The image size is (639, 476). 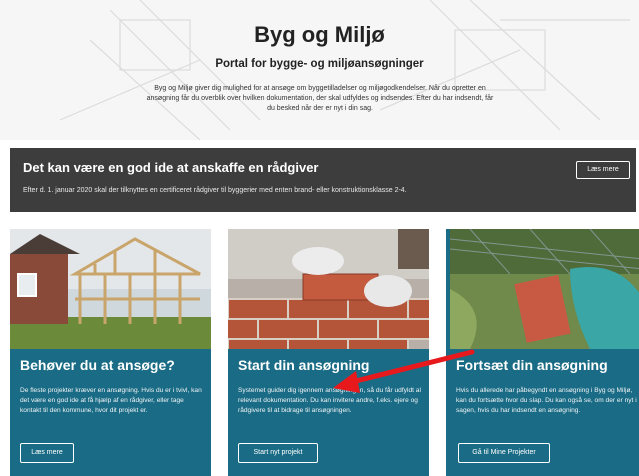 I want to click on read-more-button: Læs mere, so click(x=47, y=453).